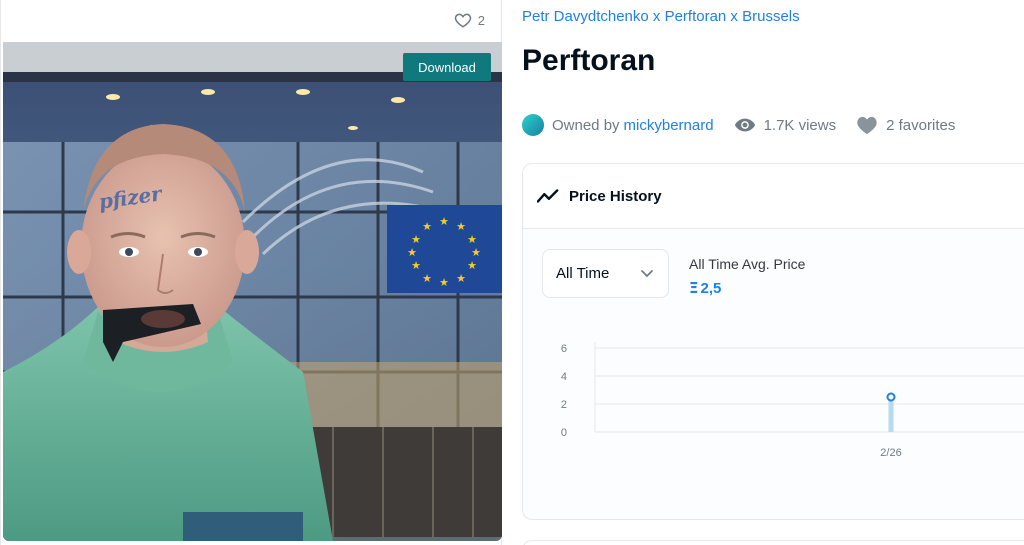  Describe the element at coordinates (647, 273) in the screenshot. I see `chevron-down-icon` at that location.